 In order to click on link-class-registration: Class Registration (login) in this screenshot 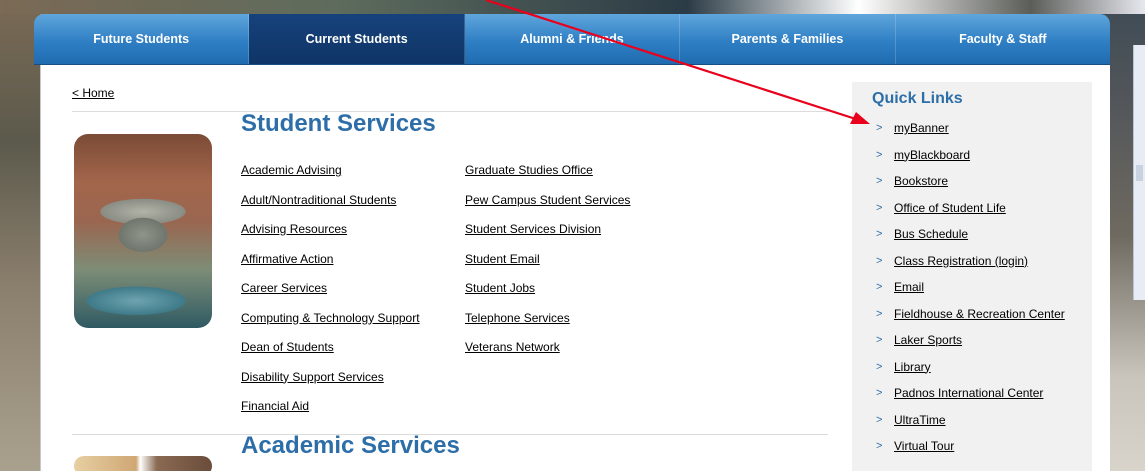, I will do `click(961, 261)`.